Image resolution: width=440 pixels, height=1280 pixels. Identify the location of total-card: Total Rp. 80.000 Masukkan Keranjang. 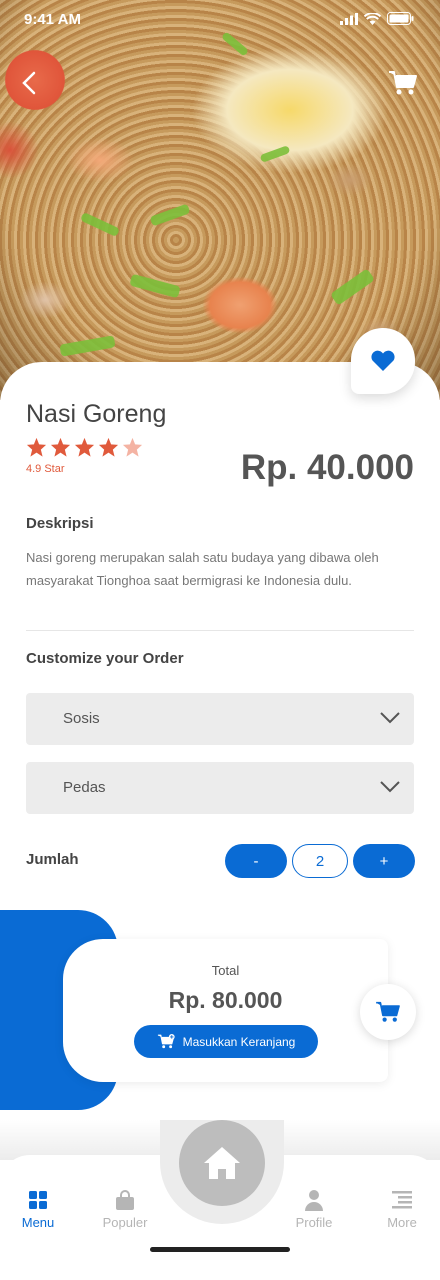
(225, 1010).